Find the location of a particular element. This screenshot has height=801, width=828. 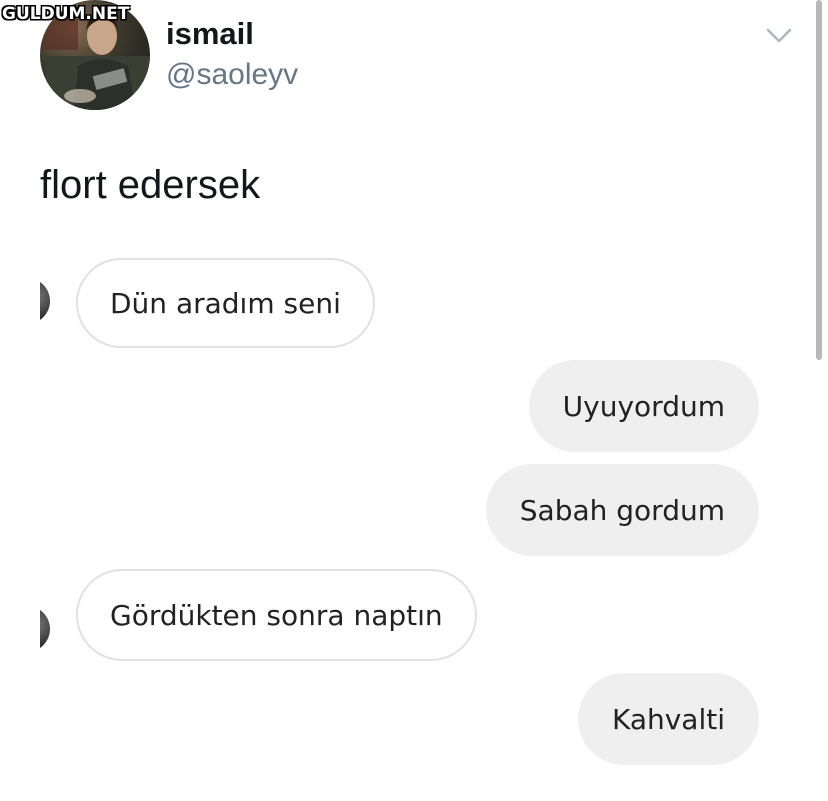

message-text: Dün aradım seni is located at coordinates (225, 303).